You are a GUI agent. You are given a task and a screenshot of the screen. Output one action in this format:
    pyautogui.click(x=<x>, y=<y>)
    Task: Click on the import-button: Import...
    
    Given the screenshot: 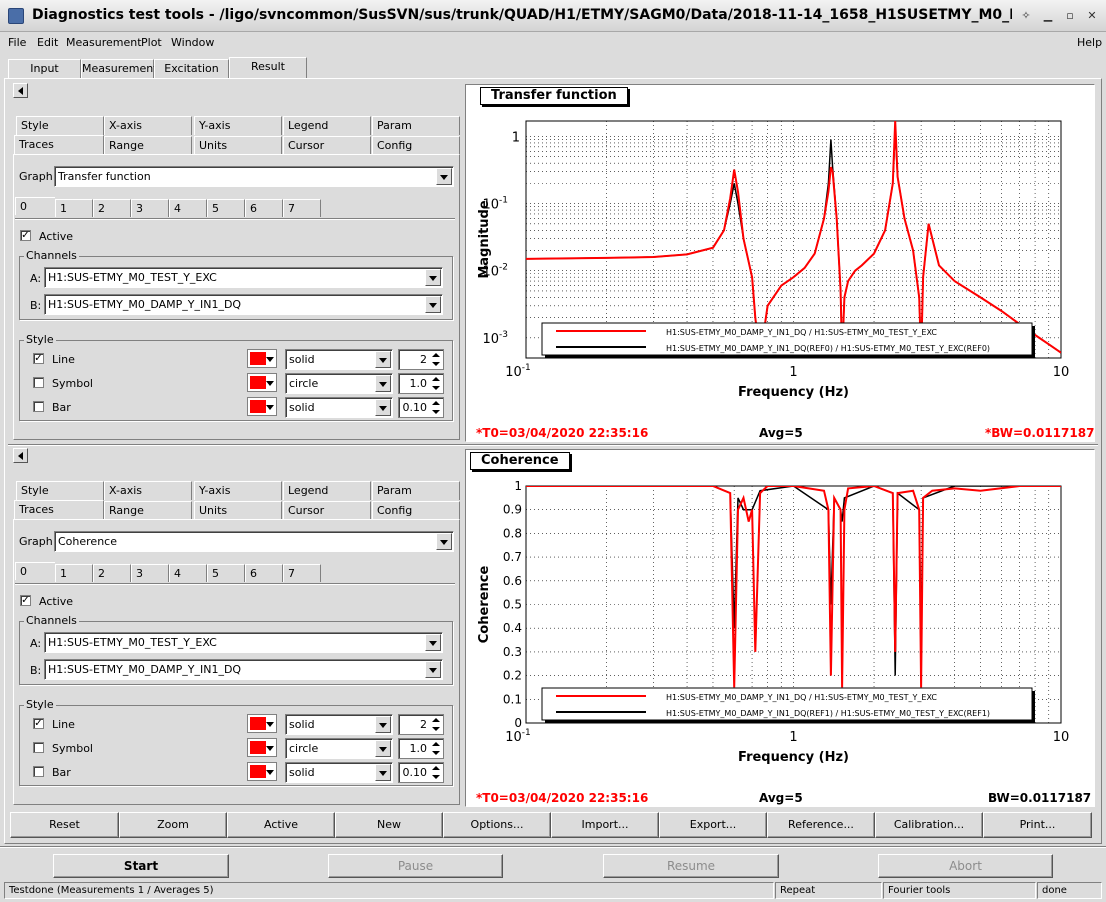 What is the action you would take?
    pyautogui.click(x=605, y=825)
    